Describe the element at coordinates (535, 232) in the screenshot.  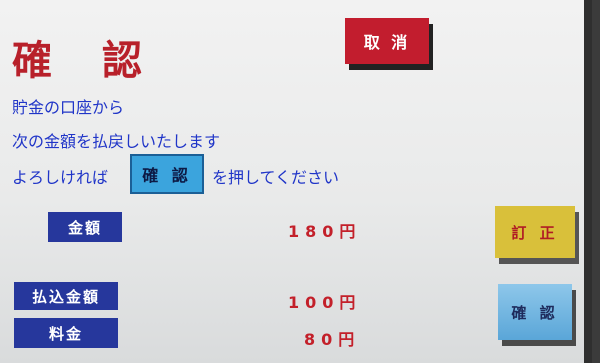
I see `correct-button: 訂 正` at that location.